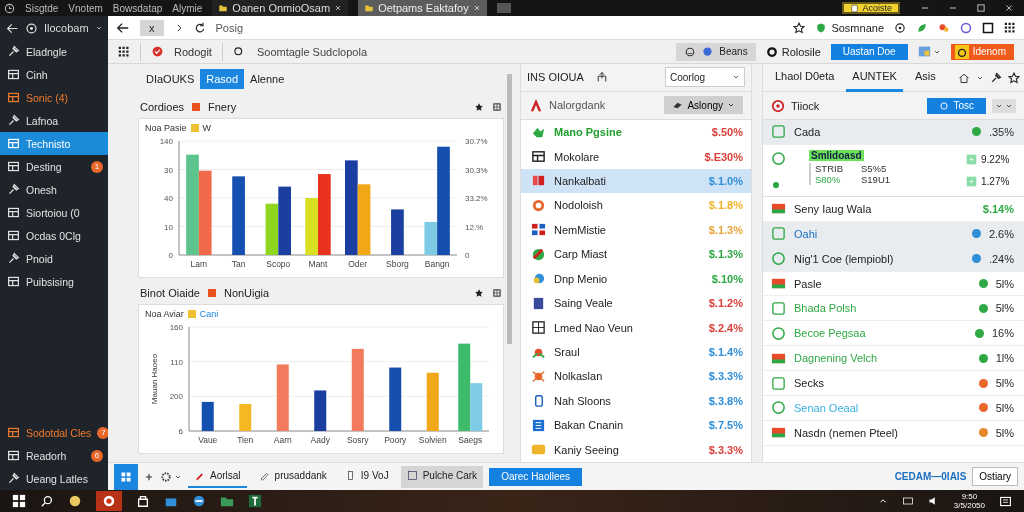 The height and width of the screenshot is (512, 1024). Describe the element at coordinates (703, 105) in the screenshot. I see `filter-dropdown: Aslongy` at that location.